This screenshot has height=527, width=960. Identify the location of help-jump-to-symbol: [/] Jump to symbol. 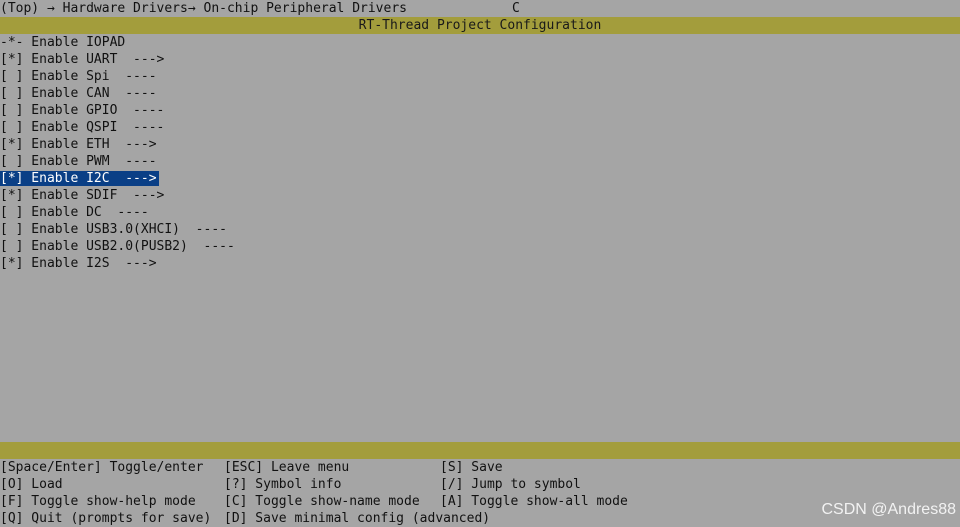
(510, 484).